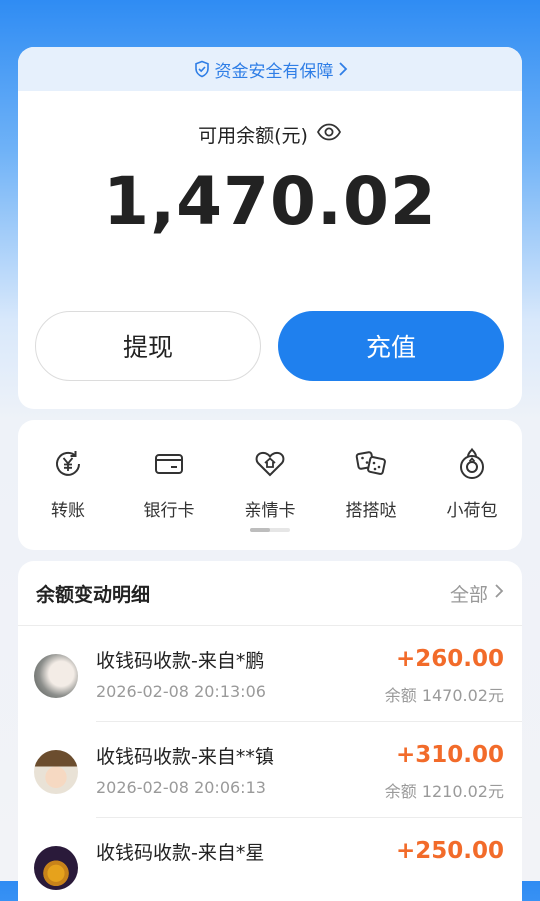  What do you see at coordinates (472, 511) in the screenshot?
I see `action-label: 小荷包` at bounding box center [472, 511].